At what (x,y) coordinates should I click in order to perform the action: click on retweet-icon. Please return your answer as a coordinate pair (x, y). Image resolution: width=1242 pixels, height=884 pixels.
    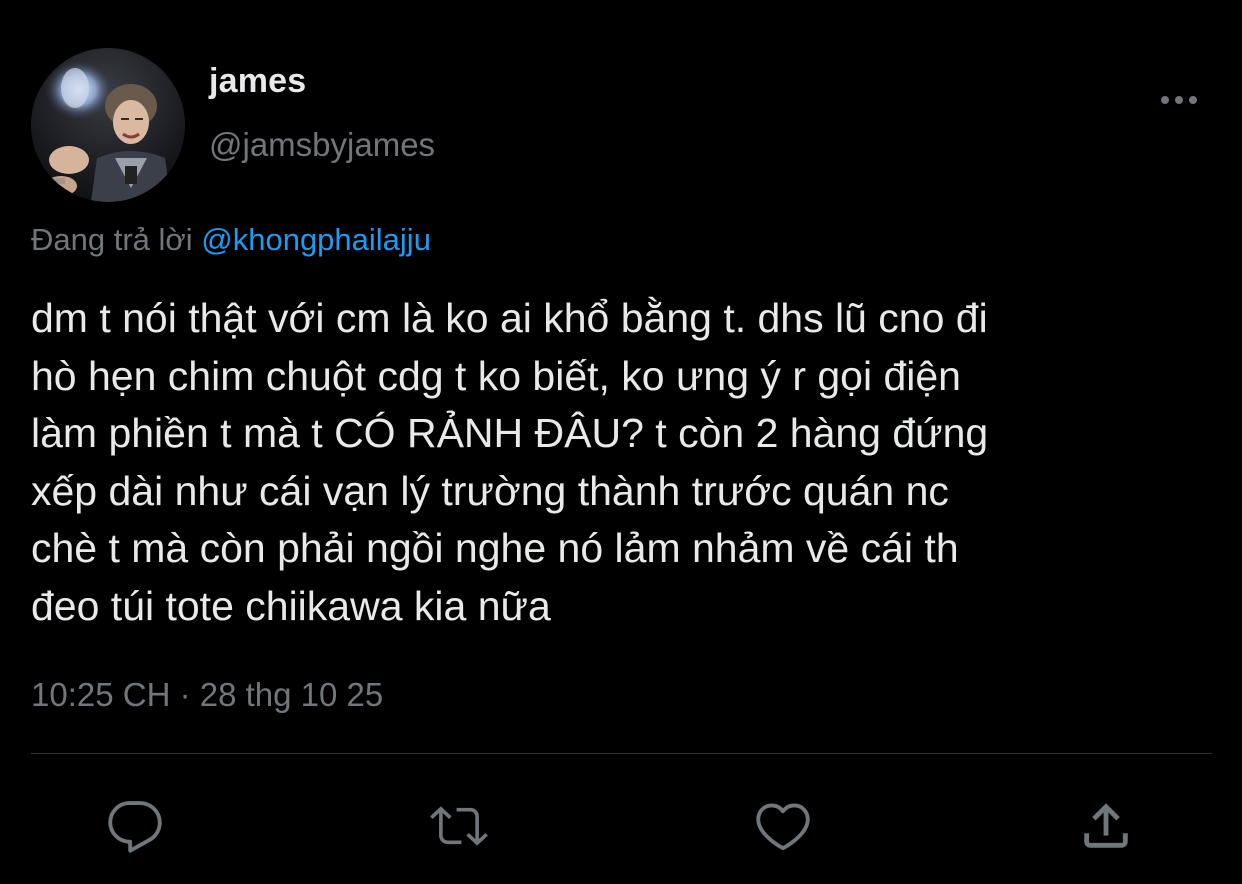
    Looking at the image, I should click on (459, 826).